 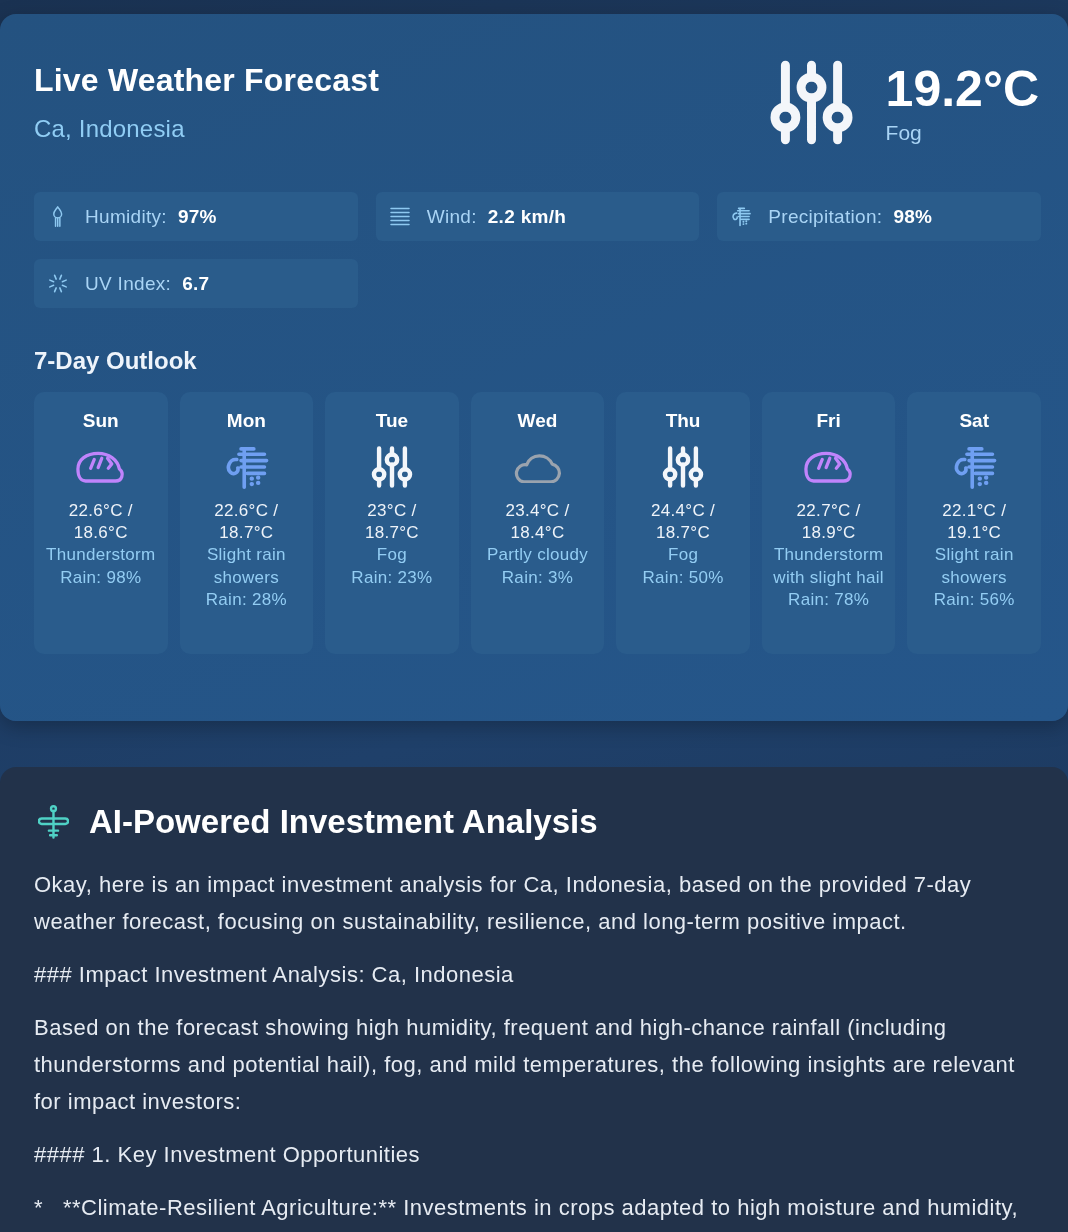 What do you see at coordinates (527, 216) in the screenshot?
I see `metric-value: 2.2 km/h` at bounding box center [527, 216].